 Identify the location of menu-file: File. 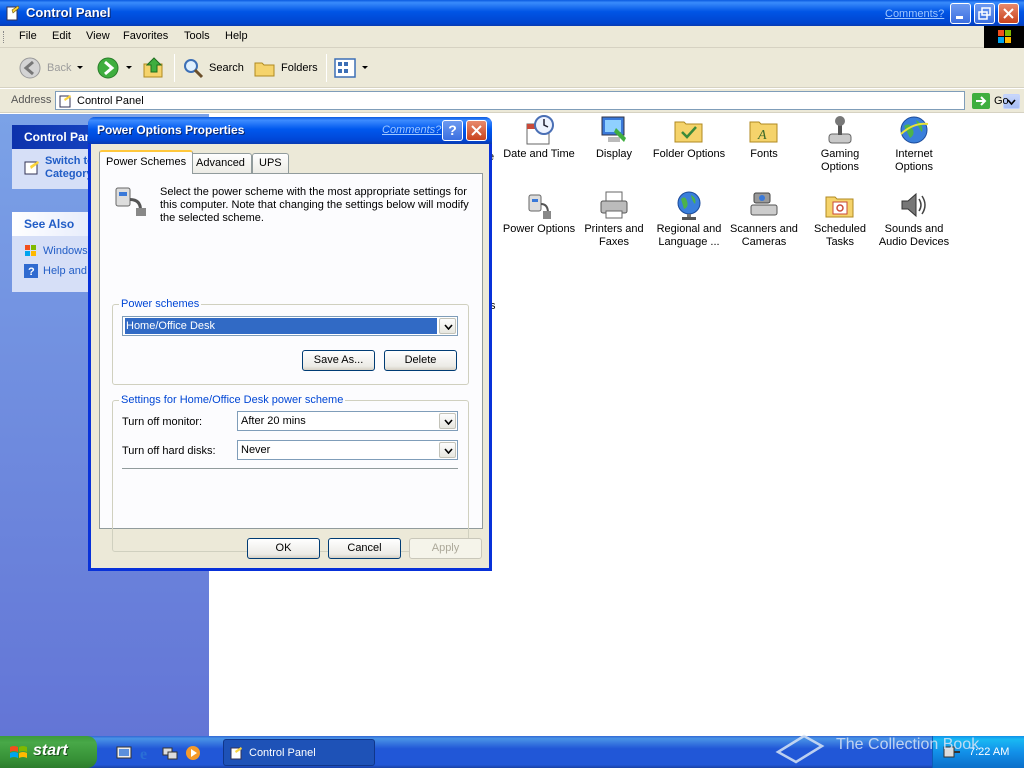
(28, 36).